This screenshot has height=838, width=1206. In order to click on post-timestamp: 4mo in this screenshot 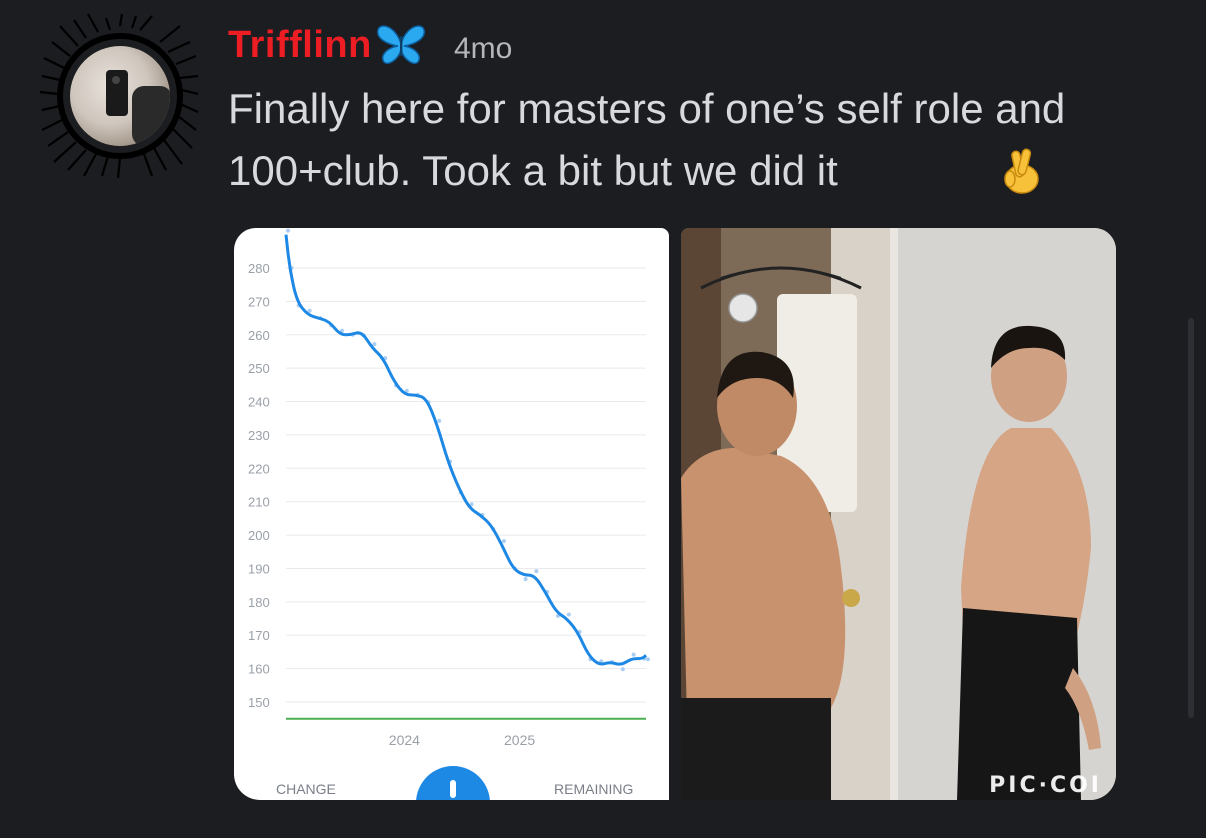, I will do `click(483, 48)`.